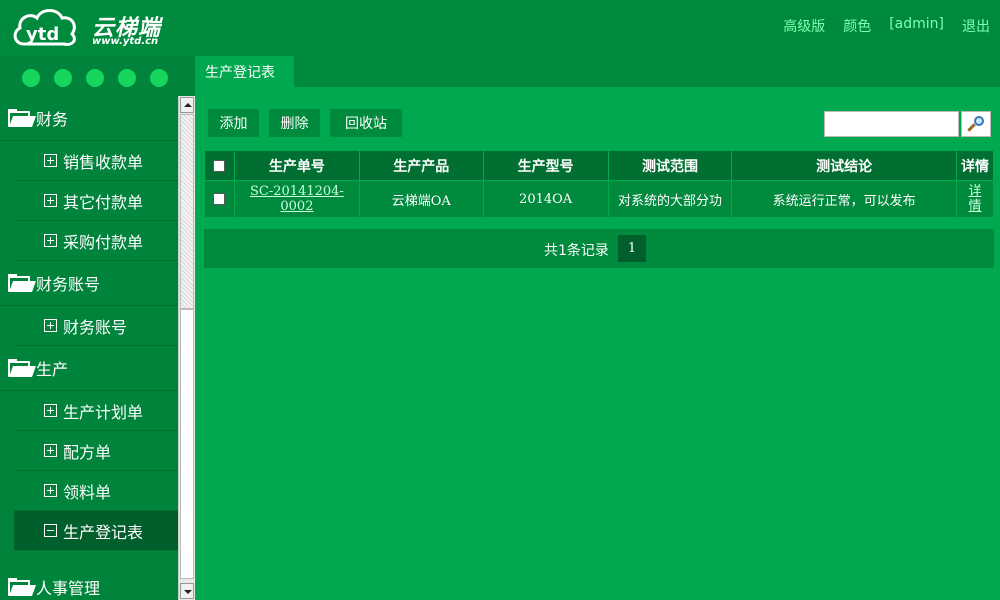 The image size is (1000, 600). What do you see at coordinates (670, 199) in the screenshot?
I see `cell-scope: 对系统的大部分功` at bounding box center [670, 199].